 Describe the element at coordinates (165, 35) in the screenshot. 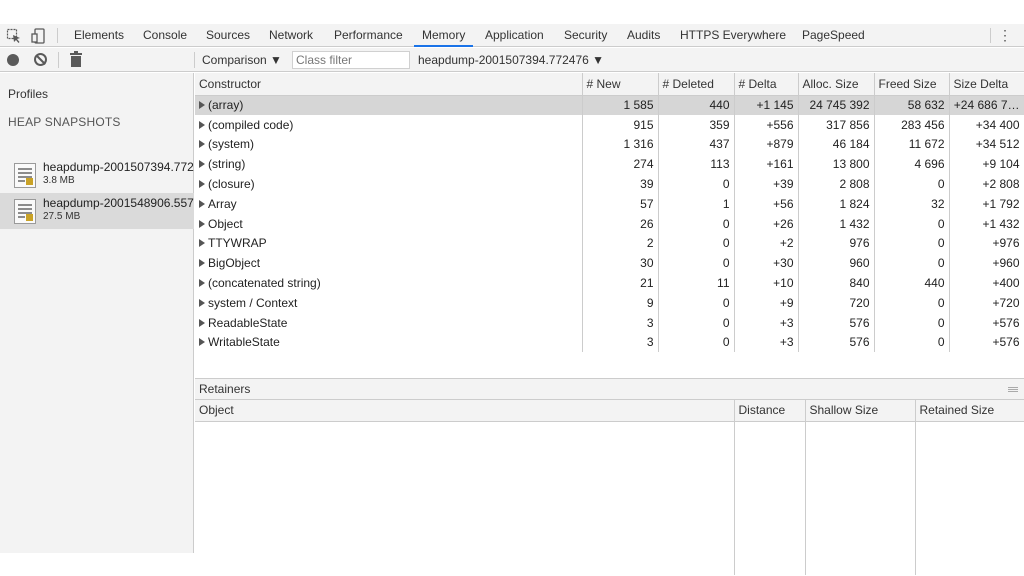

I see `tab-console: Console` at that location.